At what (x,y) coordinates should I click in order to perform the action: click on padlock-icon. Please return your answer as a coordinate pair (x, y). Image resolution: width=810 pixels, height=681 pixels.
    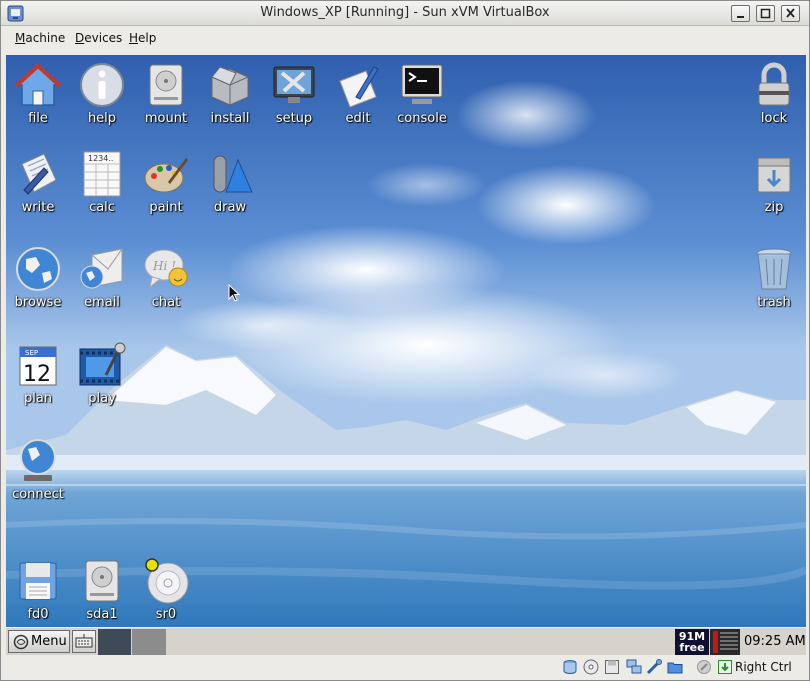
    Looking at the image, I should click on (774, 84).